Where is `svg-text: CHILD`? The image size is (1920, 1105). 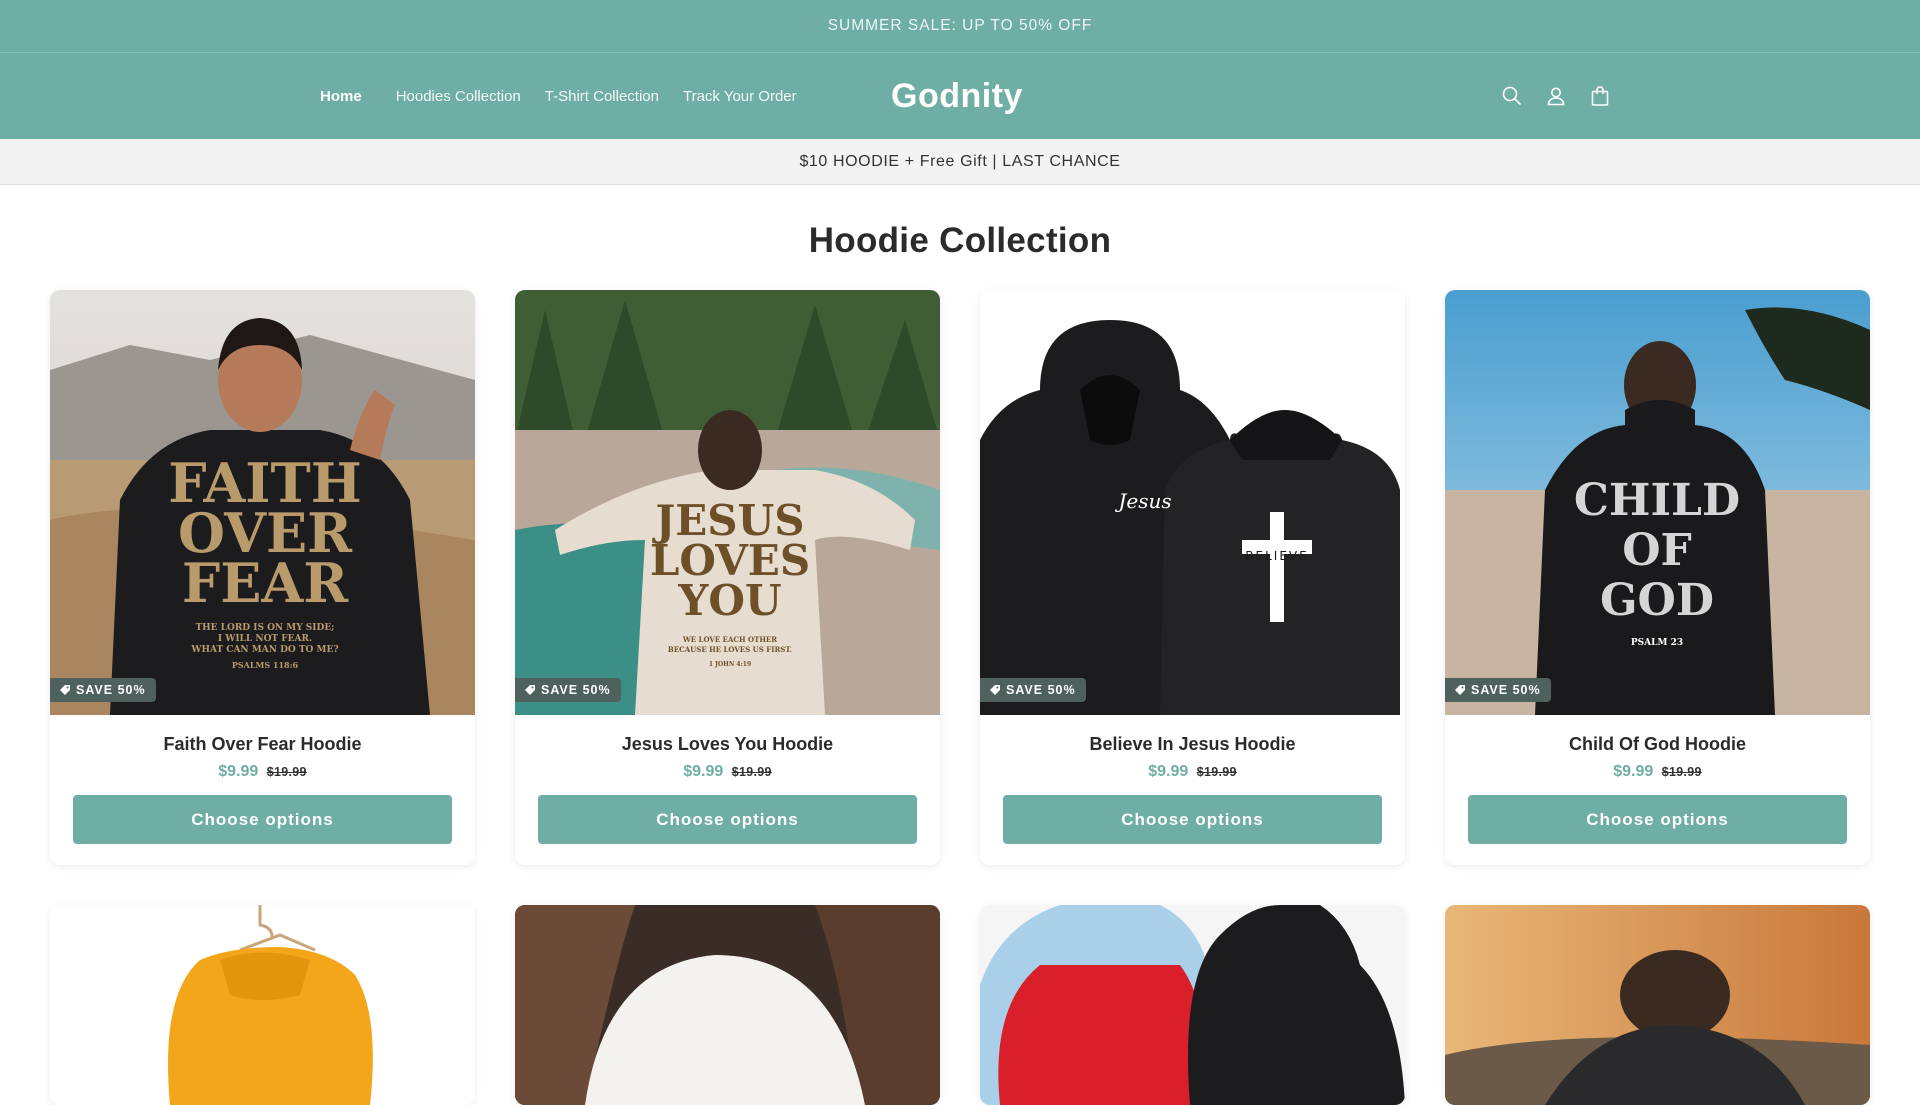
svg-text: CHILD is located at coordinates (1657, 500).